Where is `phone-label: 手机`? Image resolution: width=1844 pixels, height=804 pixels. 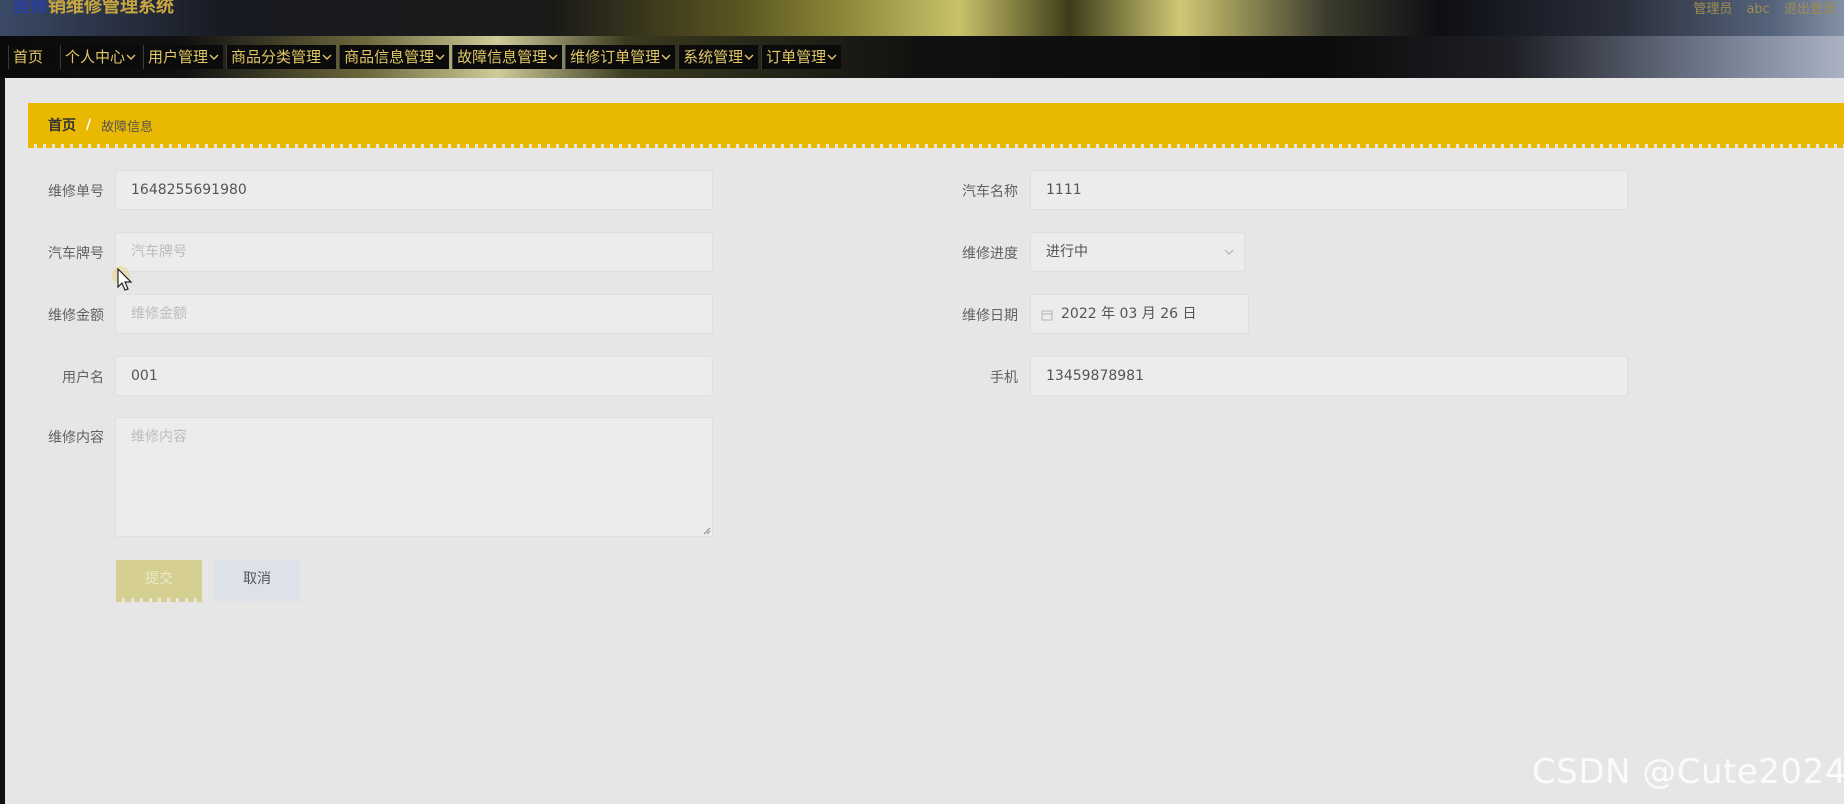 phone-label: 手机 is located at coordinates (1004, 378).